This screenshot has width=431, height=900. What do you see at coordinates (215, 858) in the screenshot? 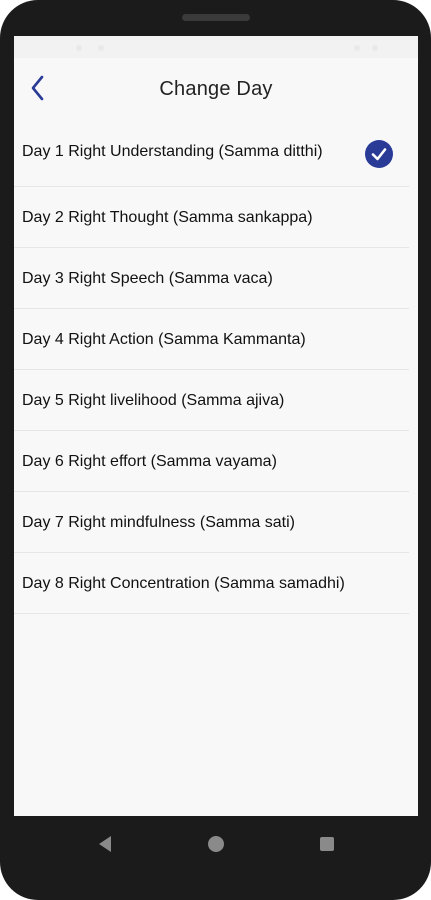
I see `system-nav-bar` at bounding box center [215, 858].